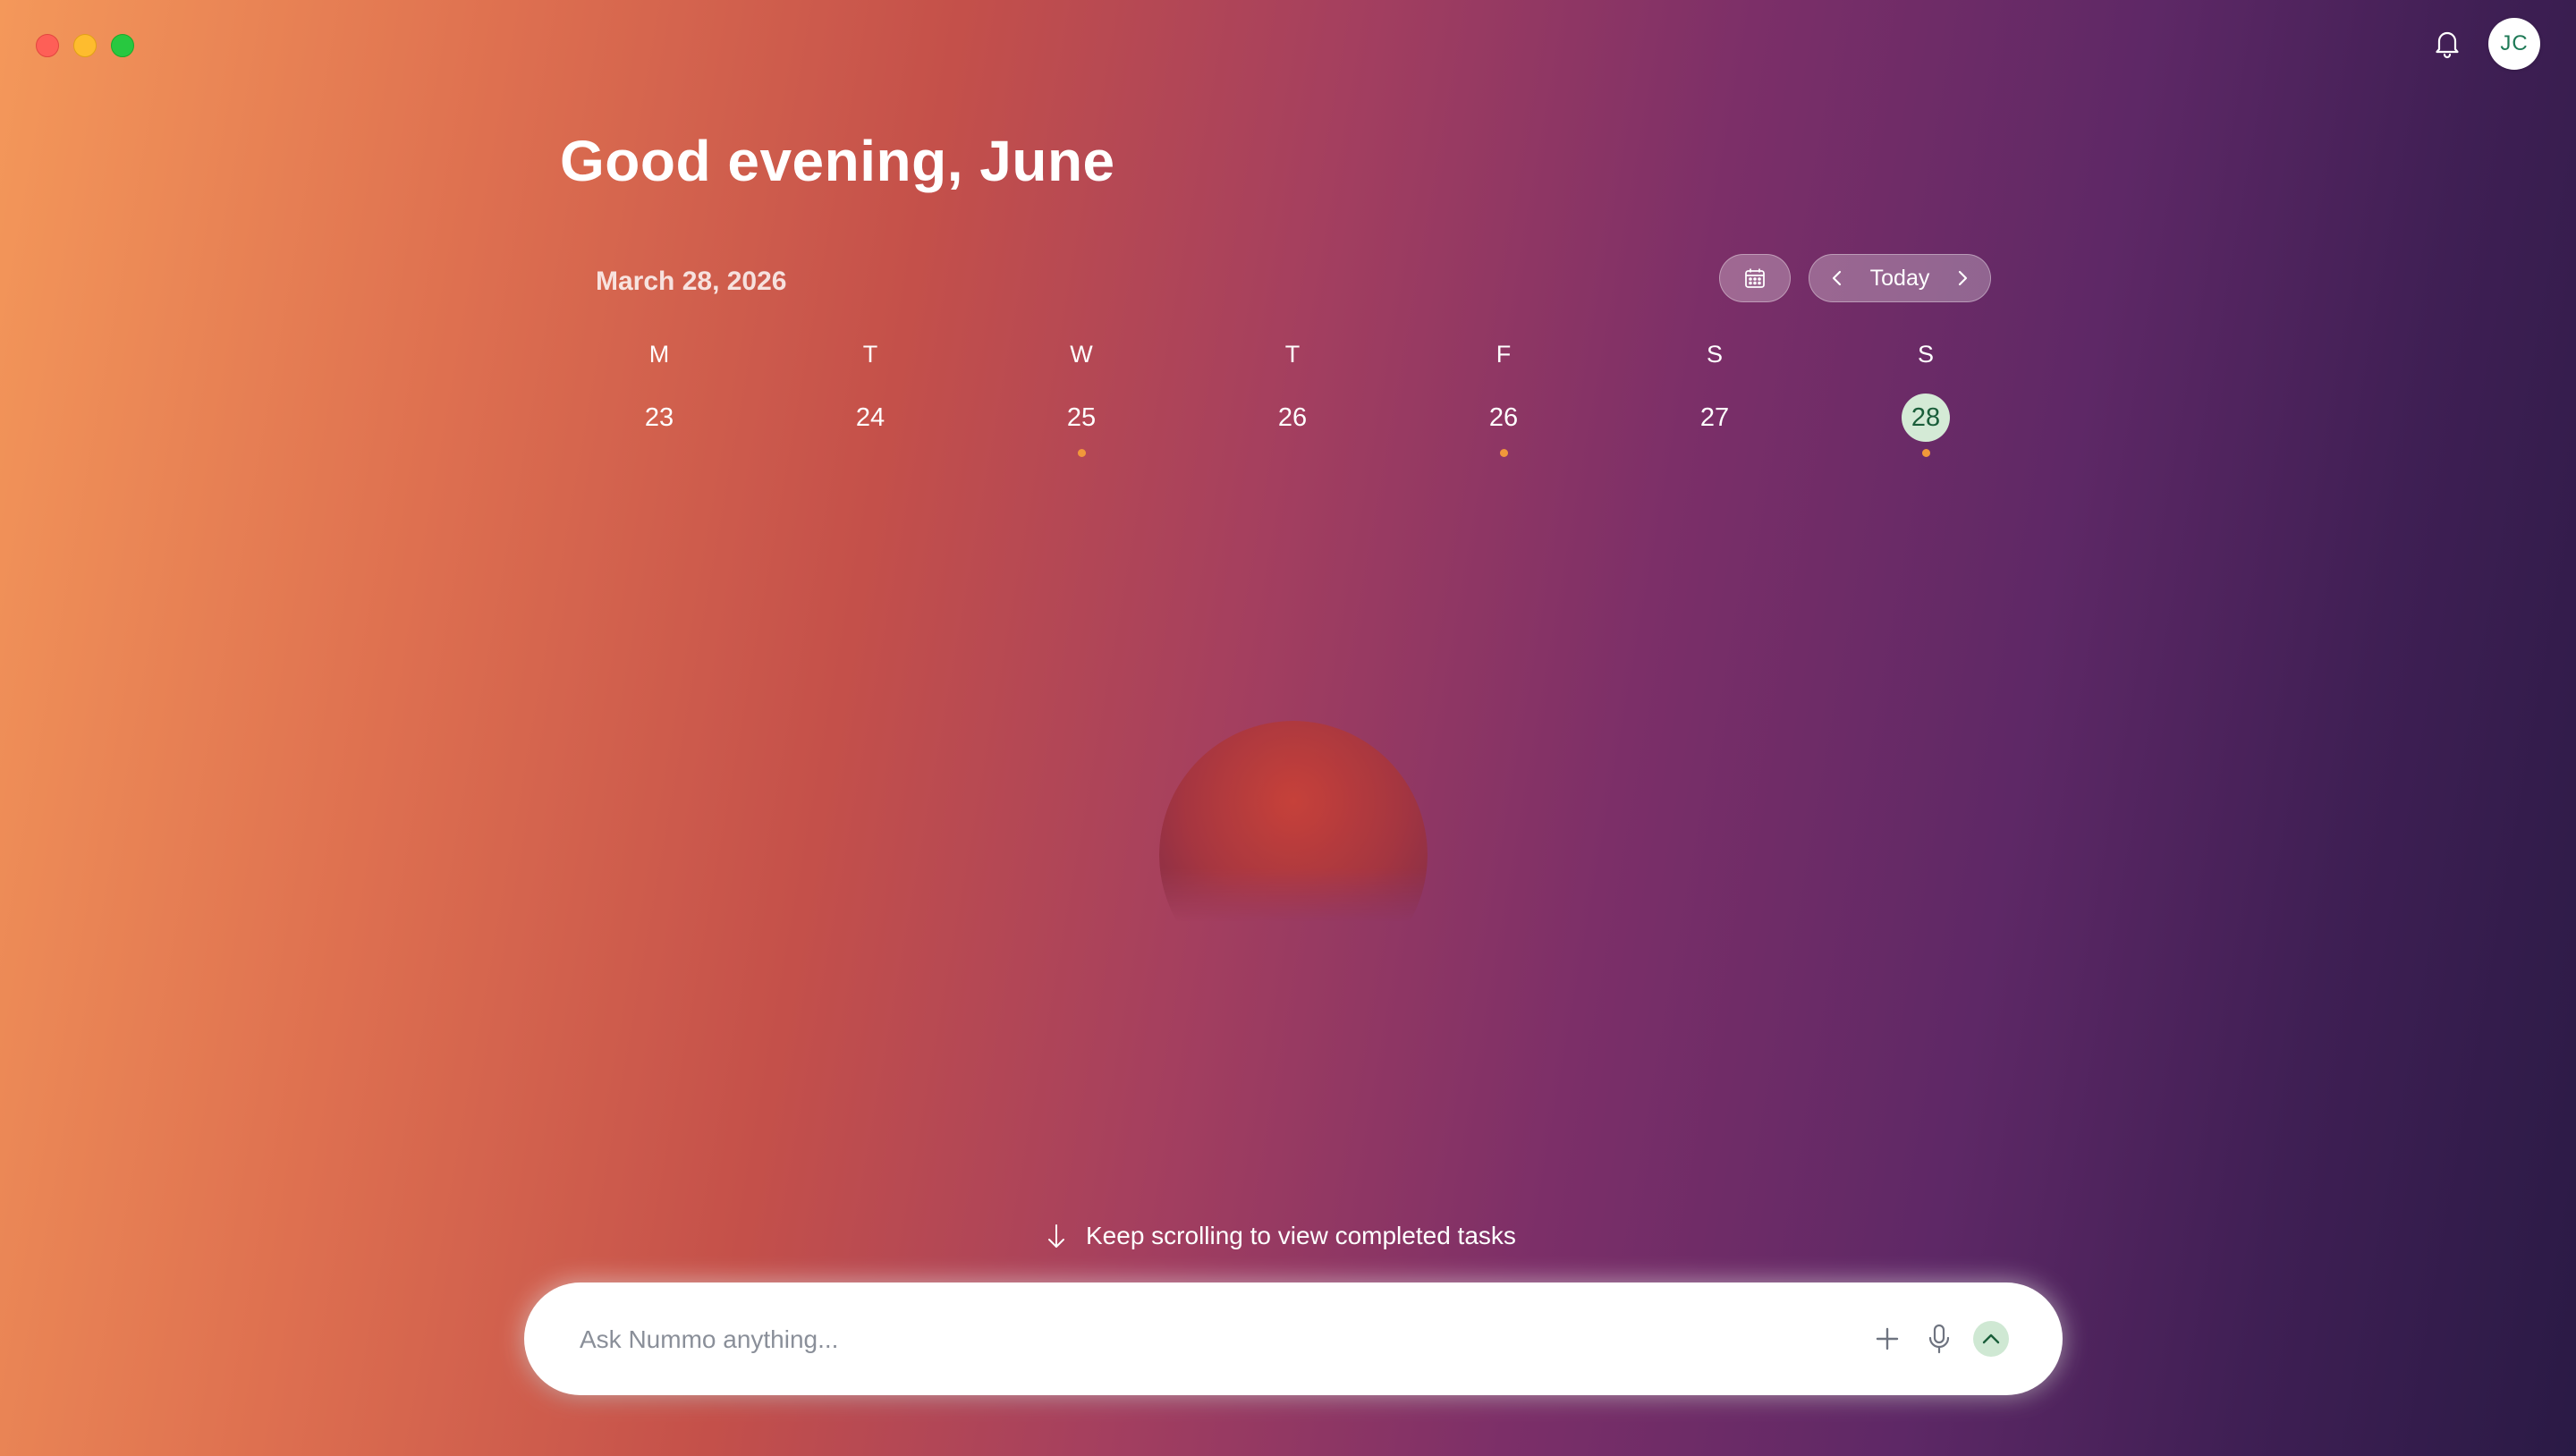 This screenshot has width=2576, height=1456. I want to click on page-title: Good evening, June, so click(837, 161).